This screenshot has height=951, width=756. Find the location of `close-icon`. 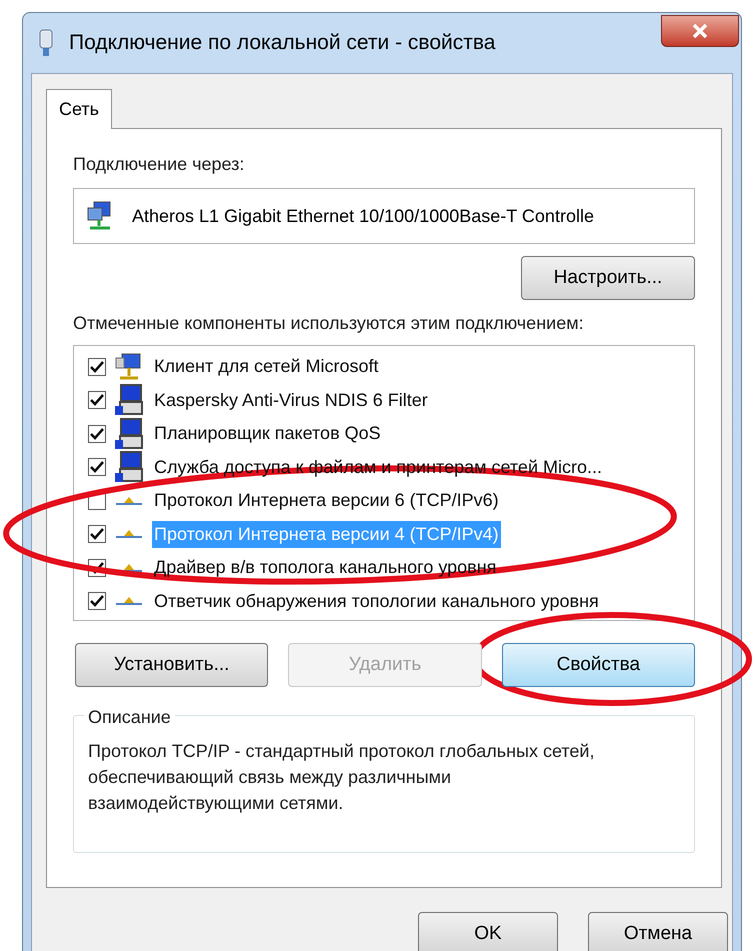

close-icon is located at coordinates (700, 31).